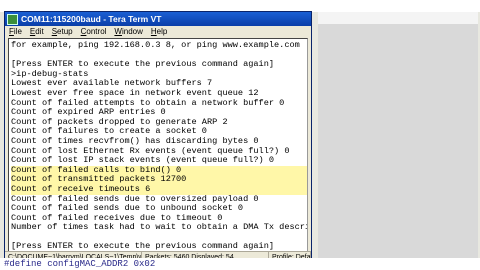 This screenshot has height=270, width=480. I want to click on teraterm-app-icon, so click(12, 19).